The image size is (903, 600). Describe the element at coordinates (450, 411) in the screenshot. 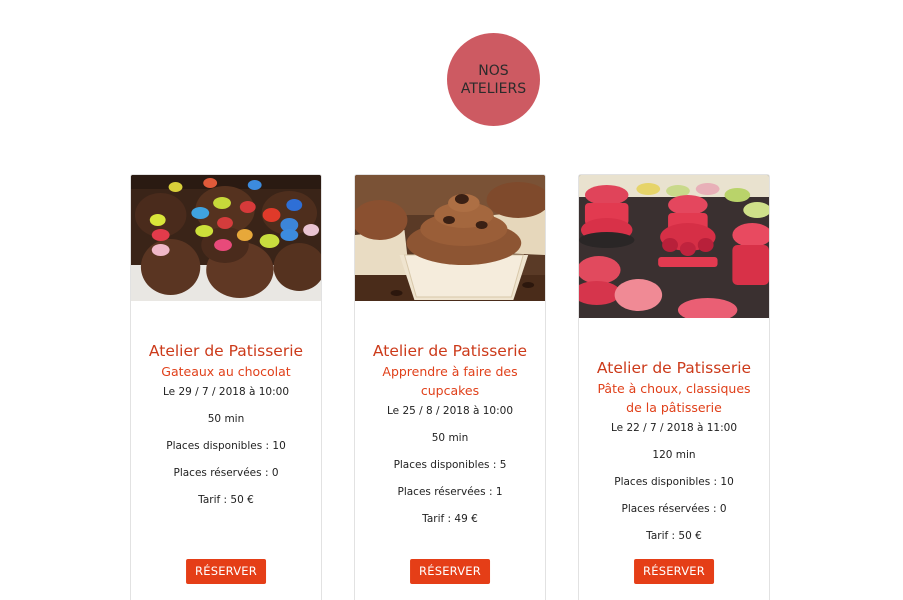

I see `workshop-date: Le 25 / 8 / 2018 à 10:00` at that location.